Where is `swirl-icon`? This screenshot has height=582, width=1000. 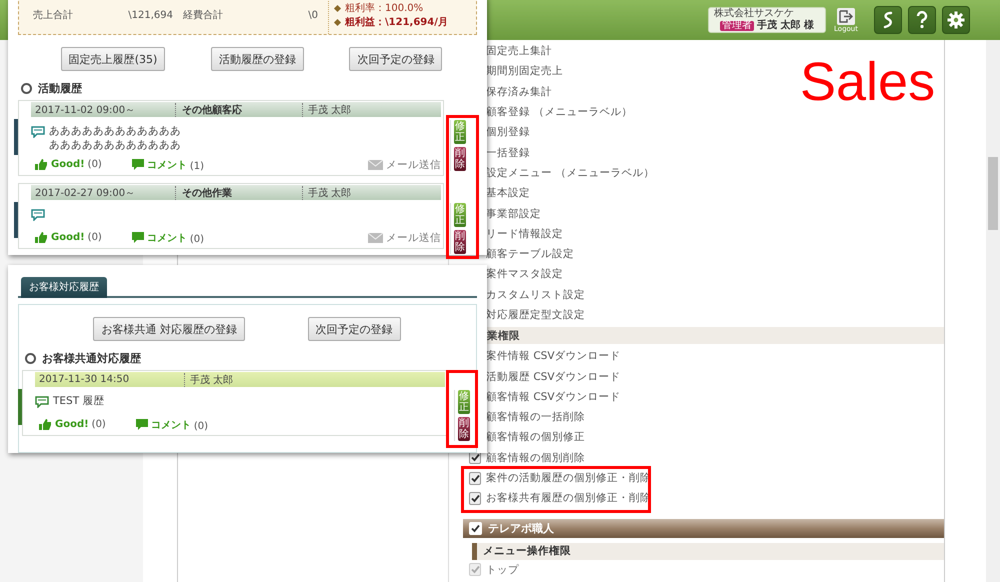 swirl-icon is located at coordinates (888, 20).